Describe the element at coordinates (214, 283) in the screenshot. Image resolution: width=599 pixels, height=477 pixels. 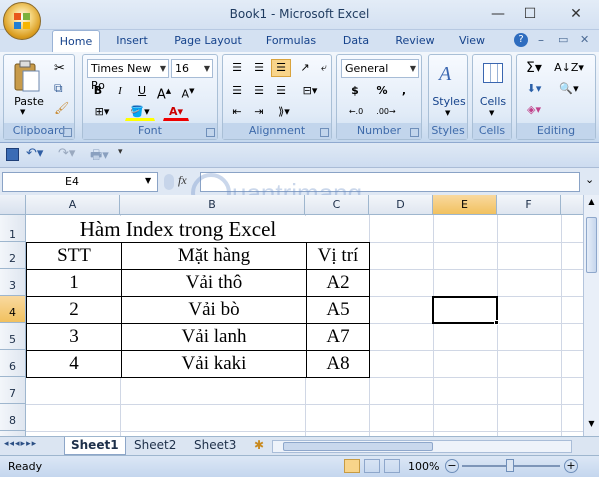
I see `table-cell: Vải thô` at that location.